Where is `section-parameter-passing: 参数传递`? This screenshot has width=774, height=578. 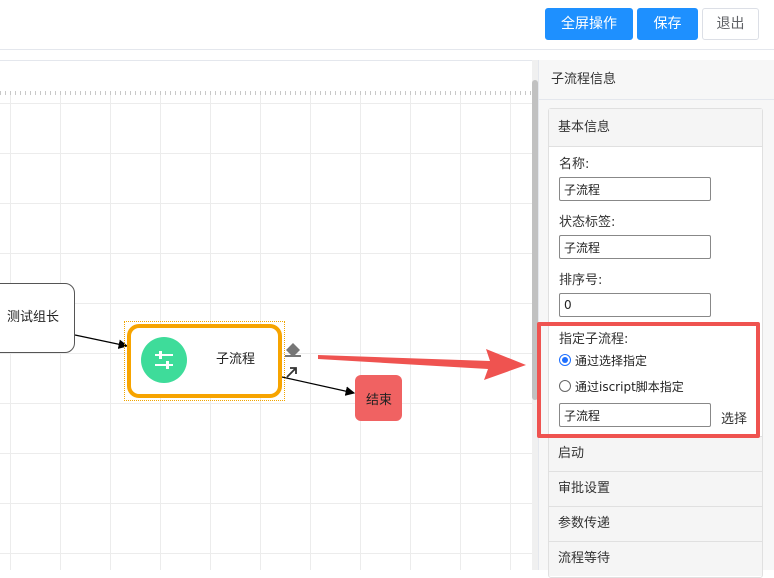
section-parameter-passing: 参数传递 is located at coordinates (655, 523).